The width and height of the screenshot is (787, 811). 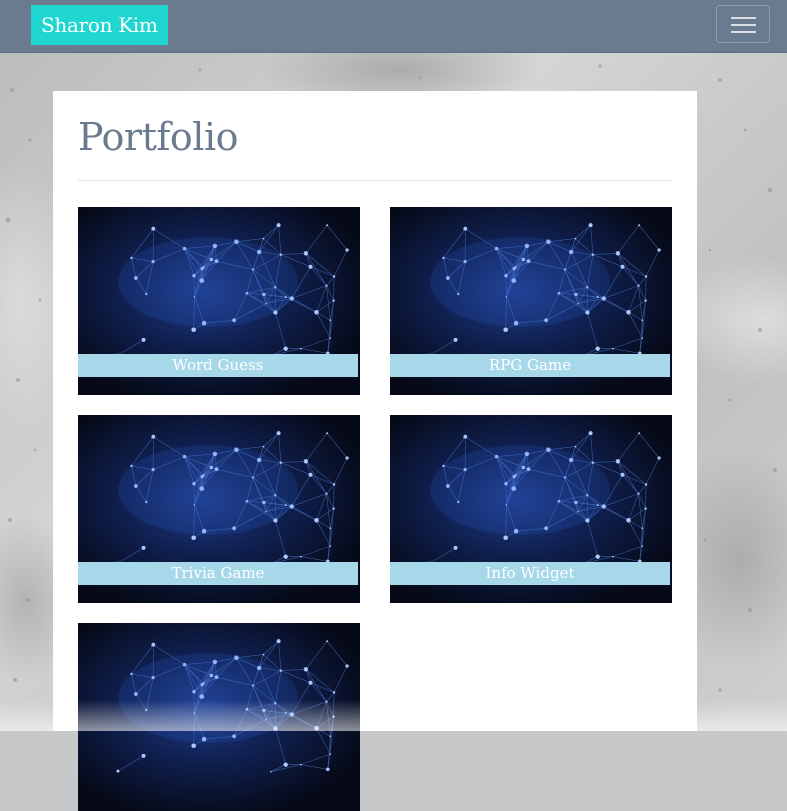 What do you see at coordinates (531, 365) in the screenshot?
I see `project-caption: RPG Game` at bounding box center [531, 365].